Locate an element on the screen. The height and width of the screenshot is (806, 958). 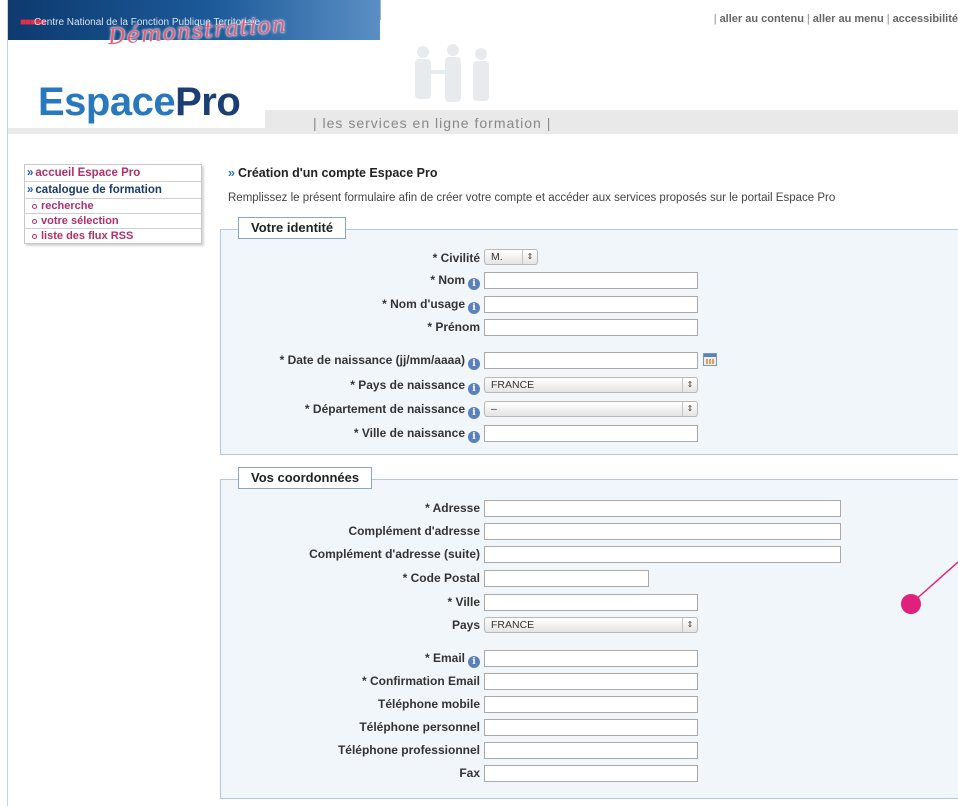
sidebar-item-catalogue: » catalogue de formation is located at coordinates (113, 190).